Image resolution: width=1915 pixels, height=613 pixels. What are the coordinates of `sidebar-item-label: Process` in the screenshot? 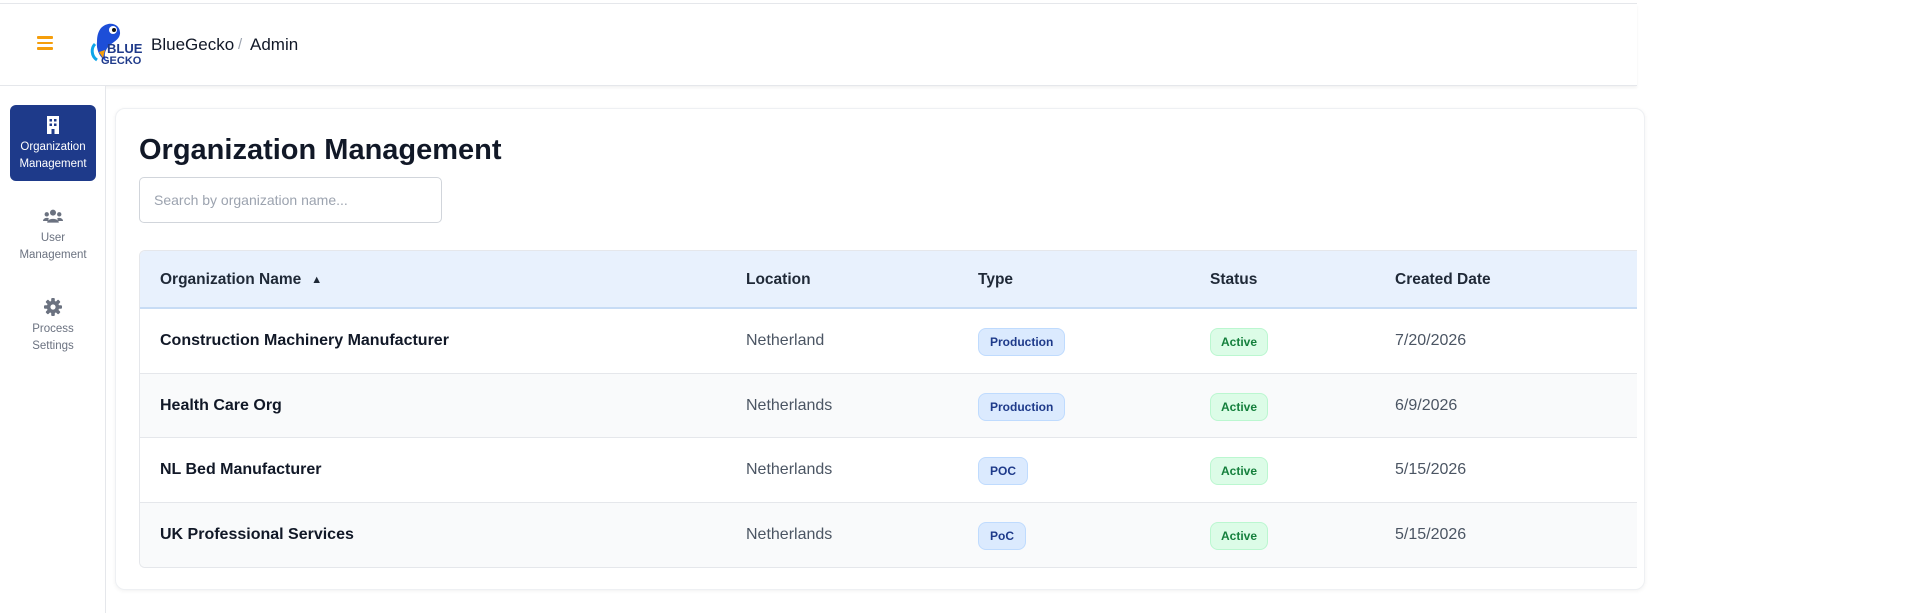 It's located at (53, 329).